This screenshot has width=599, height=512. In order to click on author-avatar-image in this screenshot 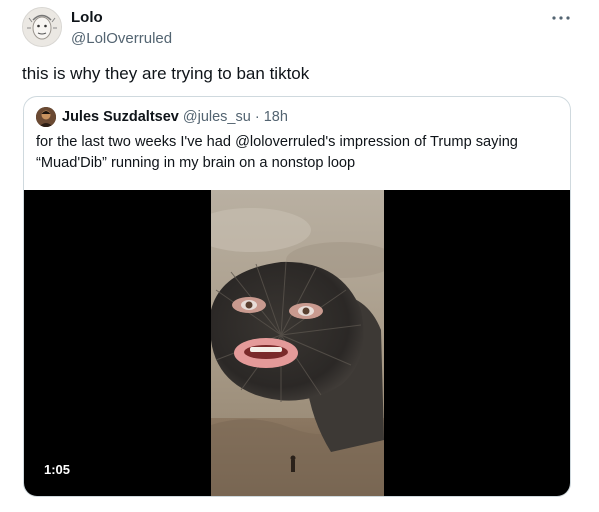, I will do `click(42, 27)`.